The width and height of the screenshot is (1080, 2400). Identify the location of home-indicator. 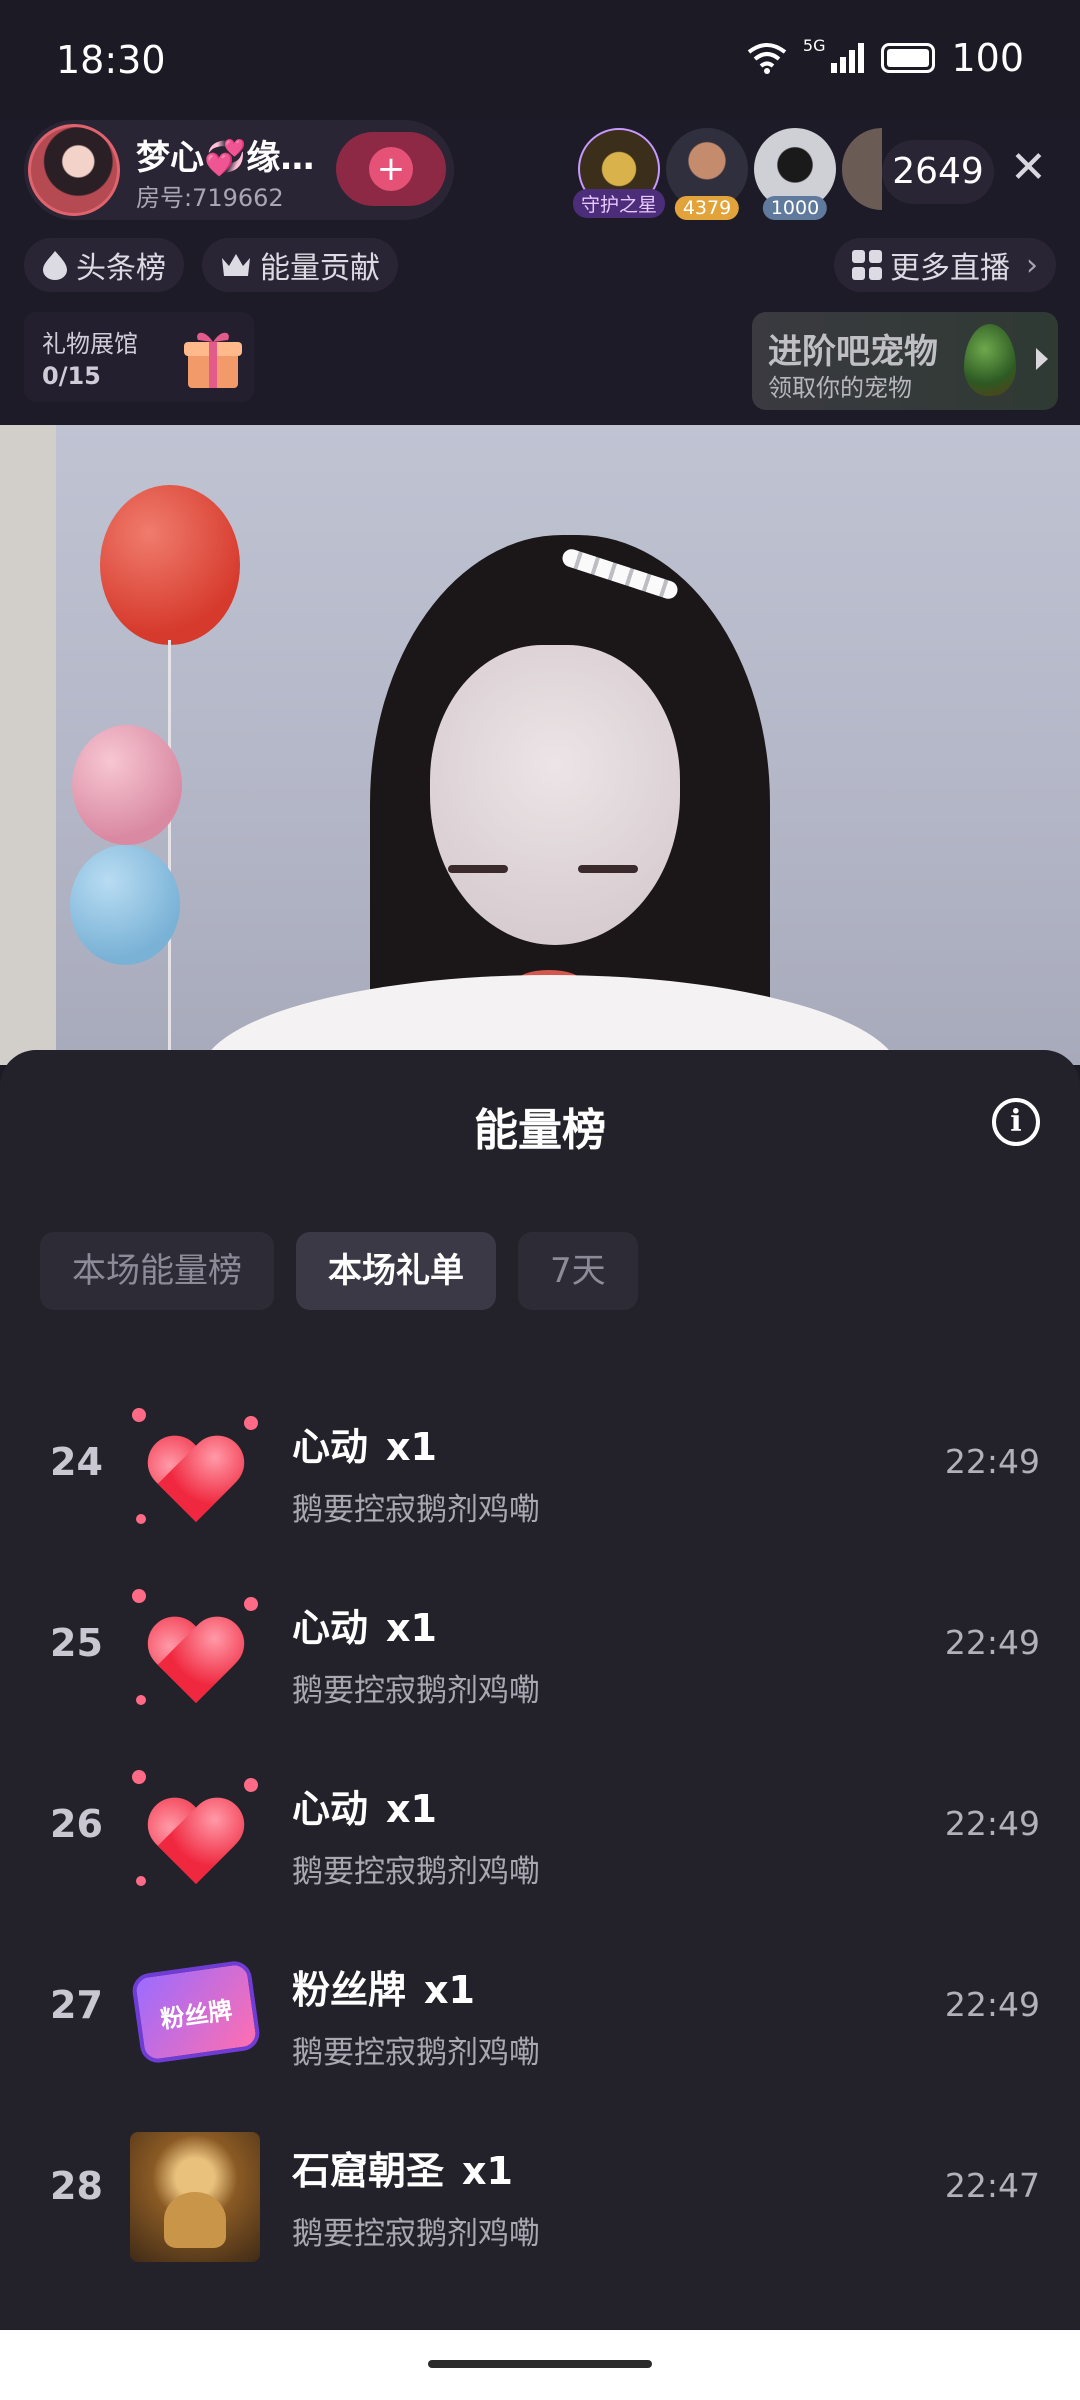
(540, 2364).